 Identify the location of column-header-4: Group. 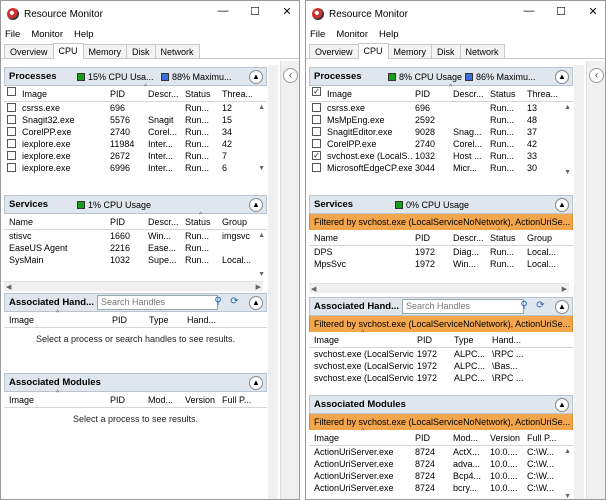
(542, 238).